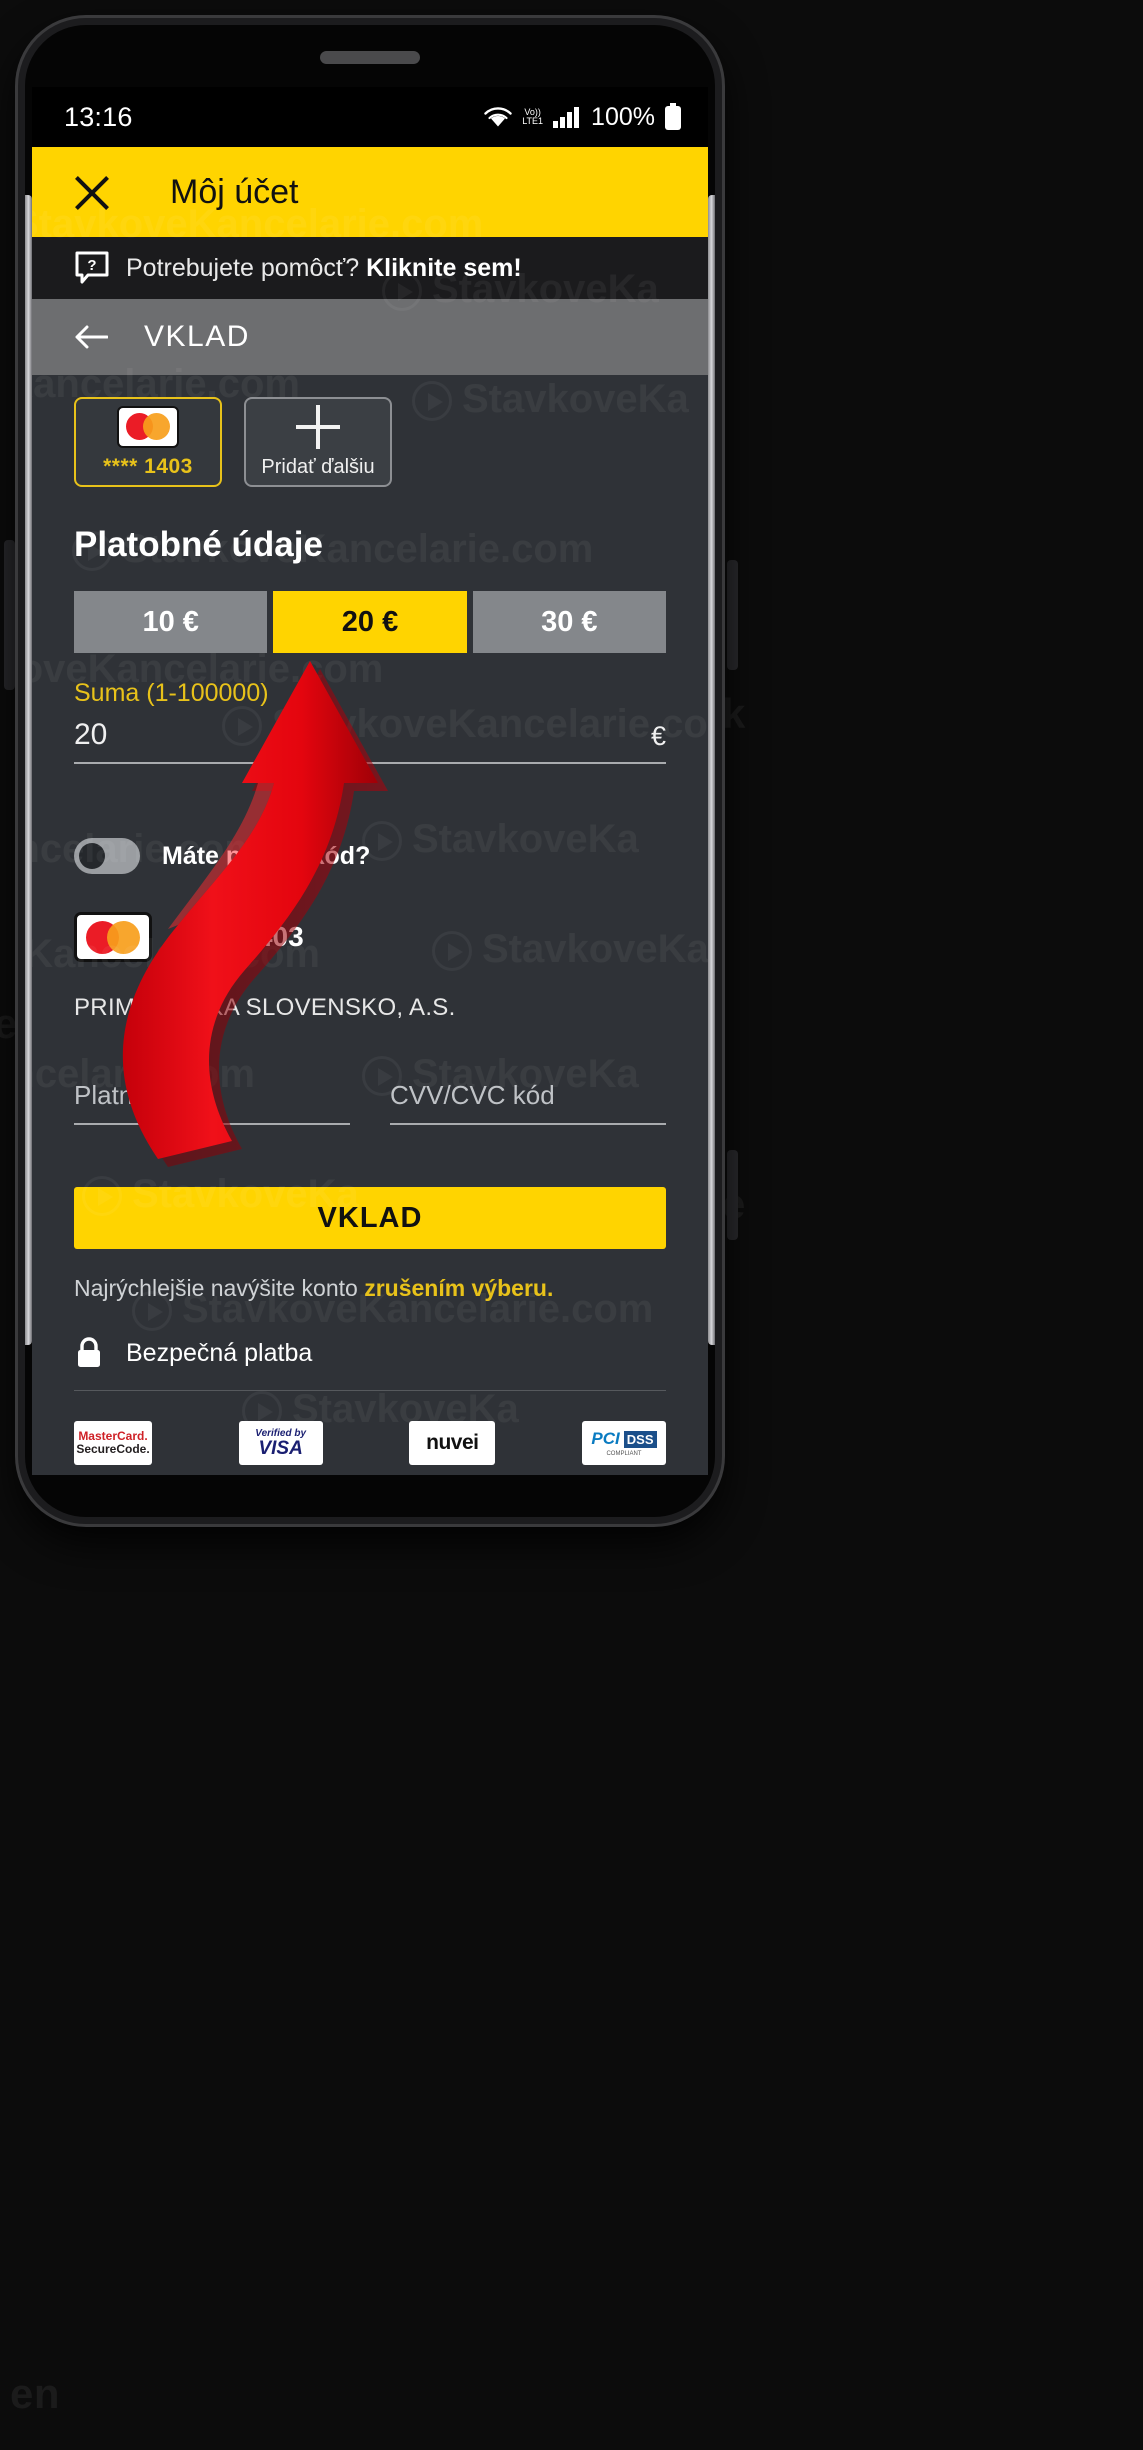 The height and width of the screenshot is (2450, 1143). What do you see at coordinates (673, 116) in the screenshot?
I see `battery-icon` at bounding box center [673, 116].